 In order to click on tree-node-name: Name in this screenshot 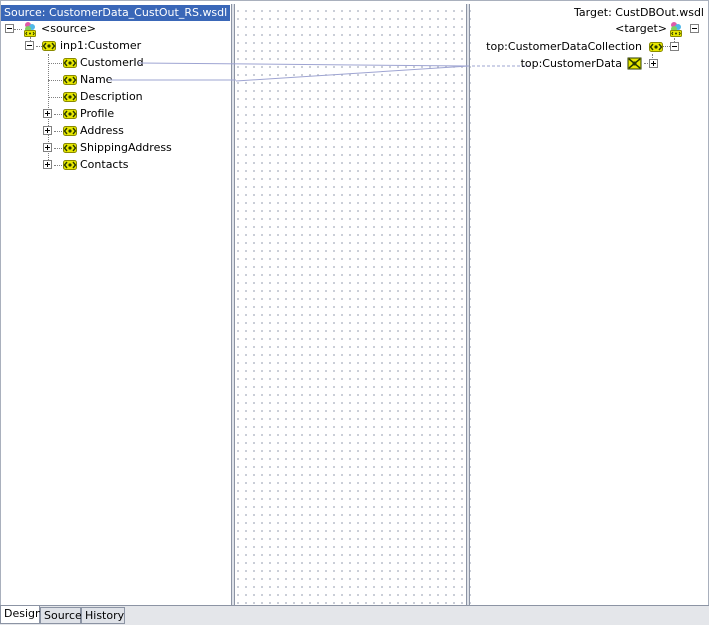, I will do `click(100, 79)`.